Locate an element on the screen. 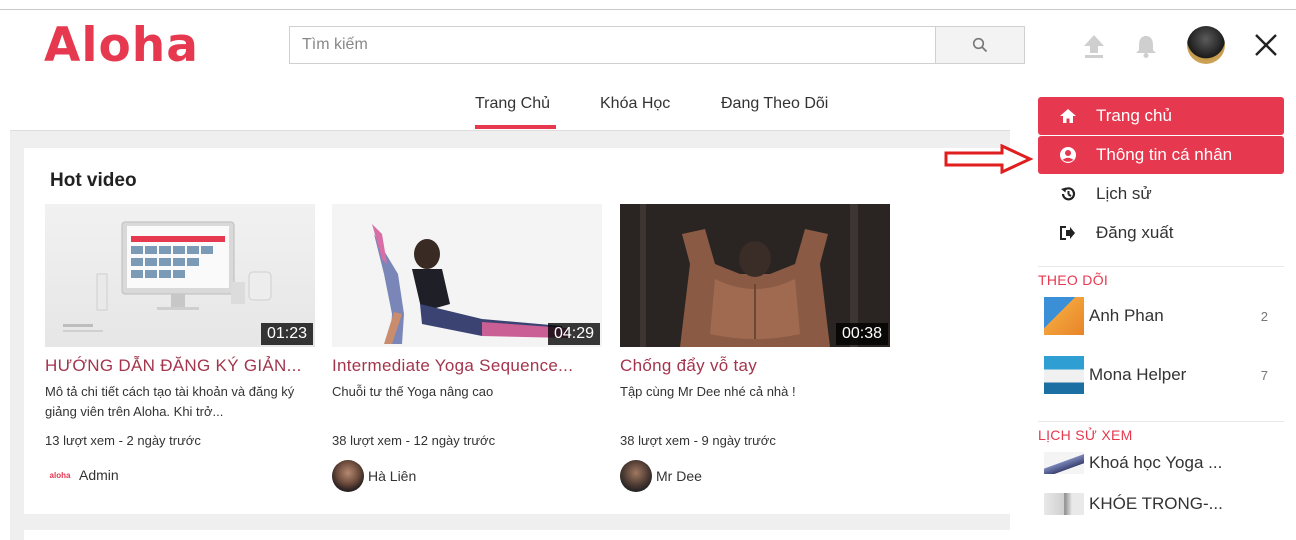 This screenshot has width=1296, height=540. following-title: THEO DÕI is located at coordinates (1073, 280).